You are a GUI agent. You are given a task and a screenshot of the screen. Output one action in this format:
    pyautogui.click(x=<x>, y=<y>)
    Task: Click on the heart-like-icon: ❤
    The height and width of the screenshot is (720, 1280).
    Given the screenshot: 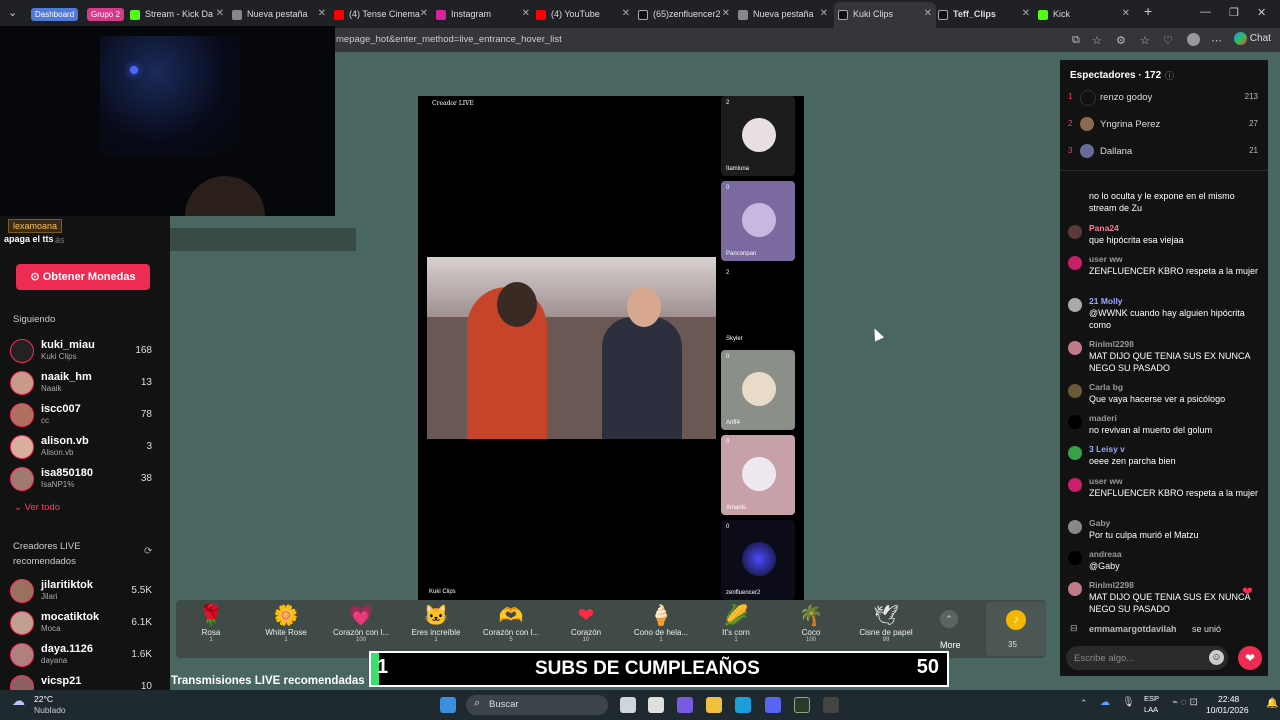 What is the action you would take?
    pyautogui.click(x=1247, y=591)
    